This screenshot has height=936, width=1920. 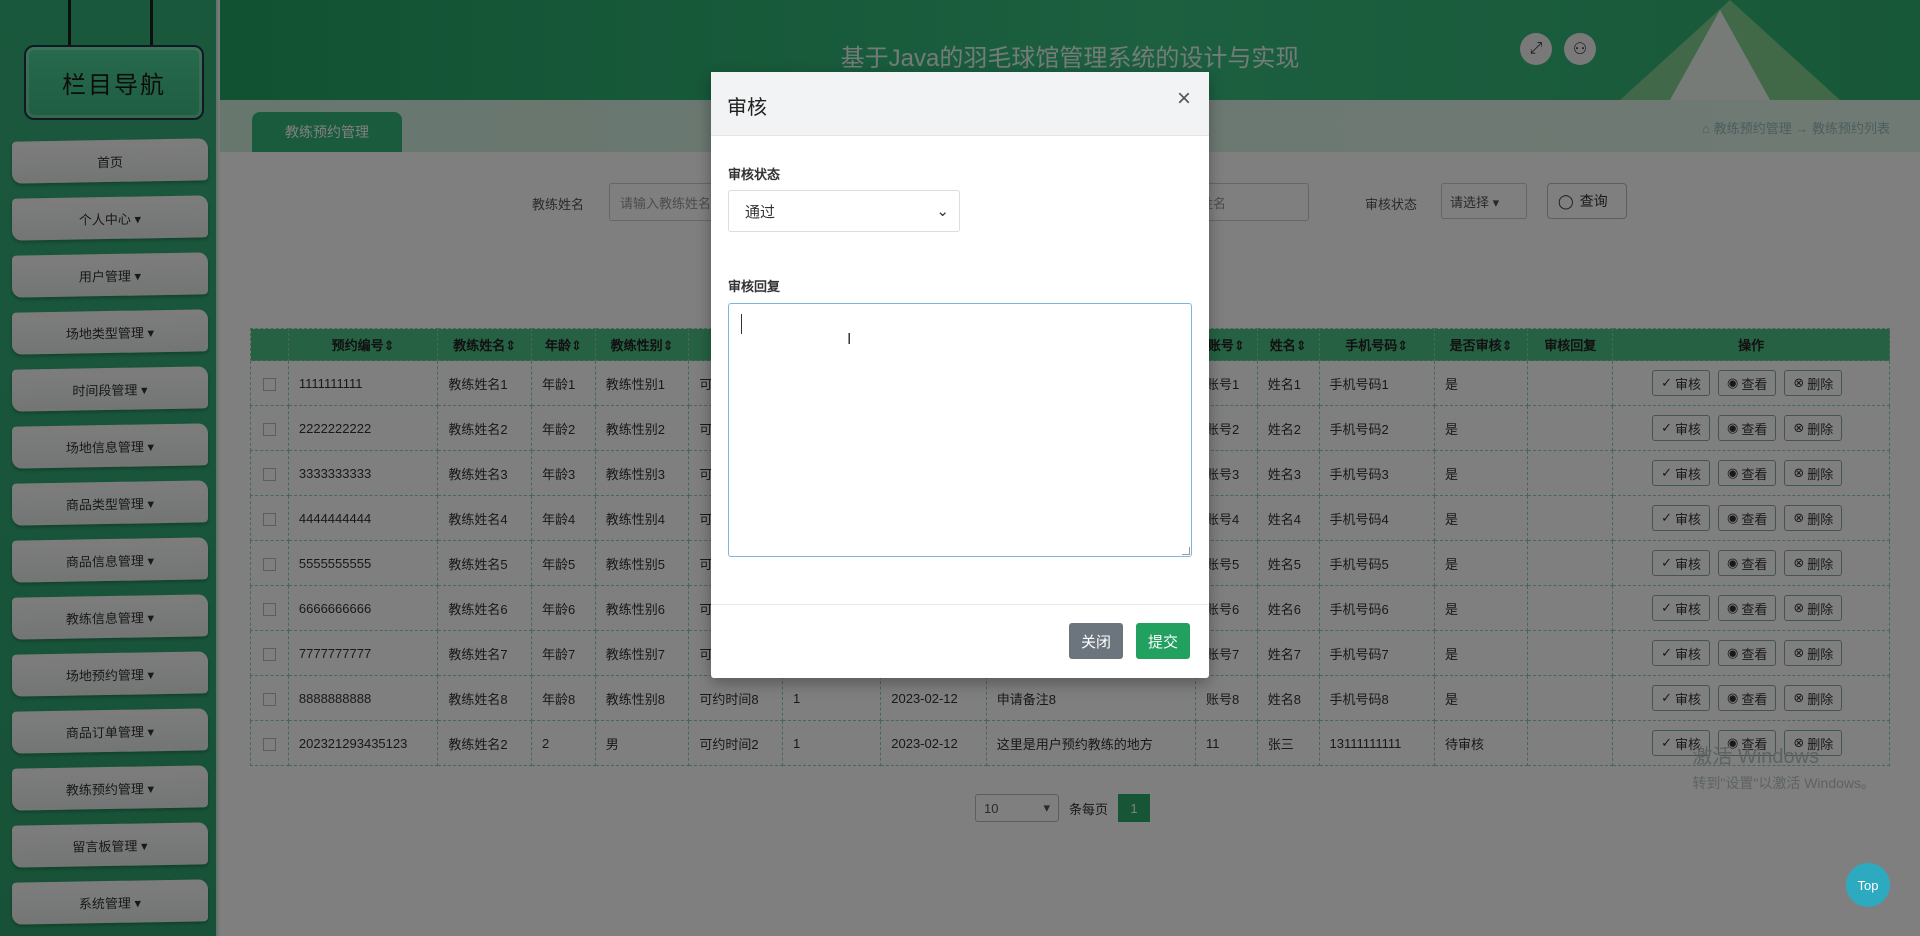 What do you see at coordinates (960, 641) in the screenshot?
I see `modal-footer: 关闭 提交` at bounding box center [960, 641].